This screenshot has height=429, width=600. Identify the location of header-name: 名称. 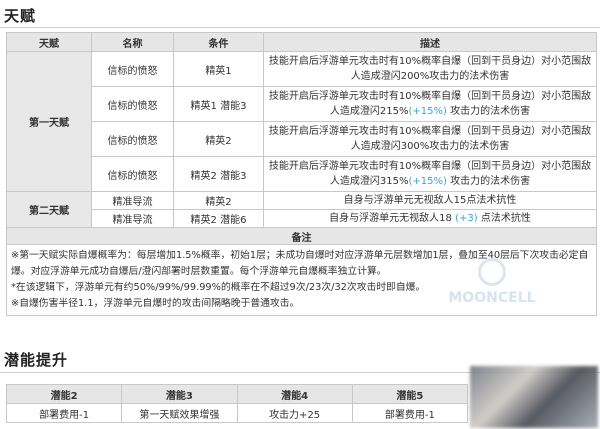
(132, 42).